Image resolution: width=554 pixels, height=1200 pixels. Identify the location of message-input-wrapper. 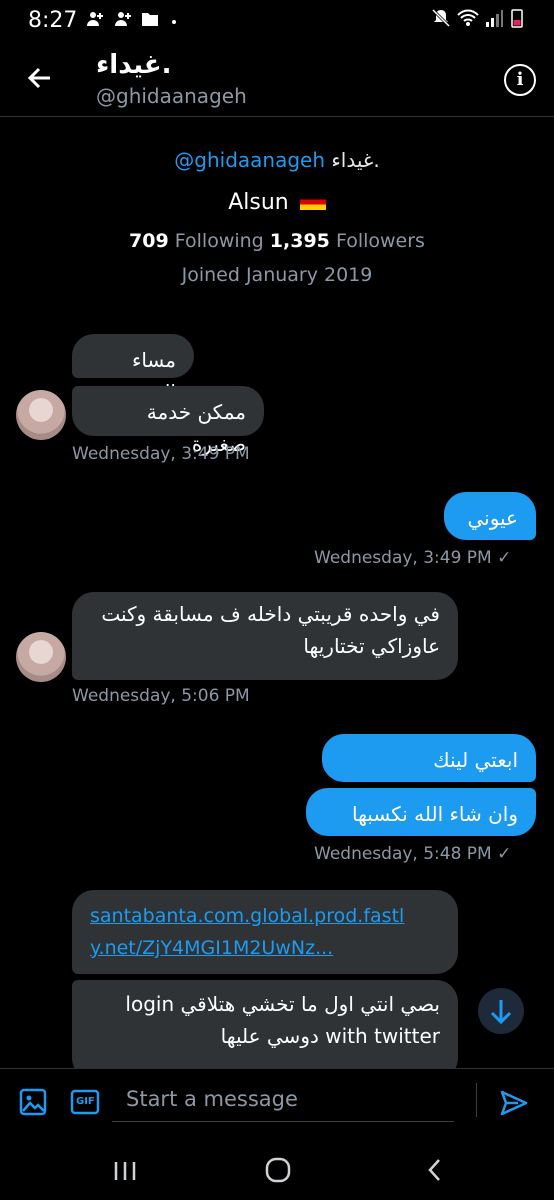
(283, 1100).